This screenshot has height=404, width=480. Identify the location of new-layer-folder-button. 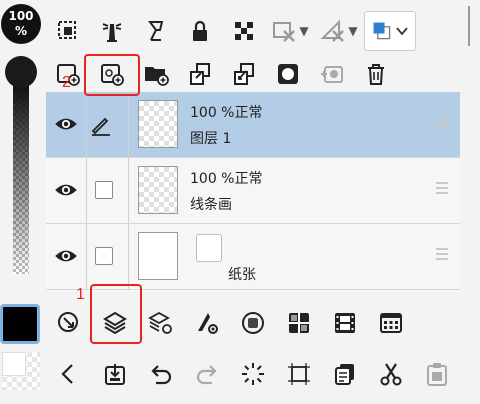
(156, 74).